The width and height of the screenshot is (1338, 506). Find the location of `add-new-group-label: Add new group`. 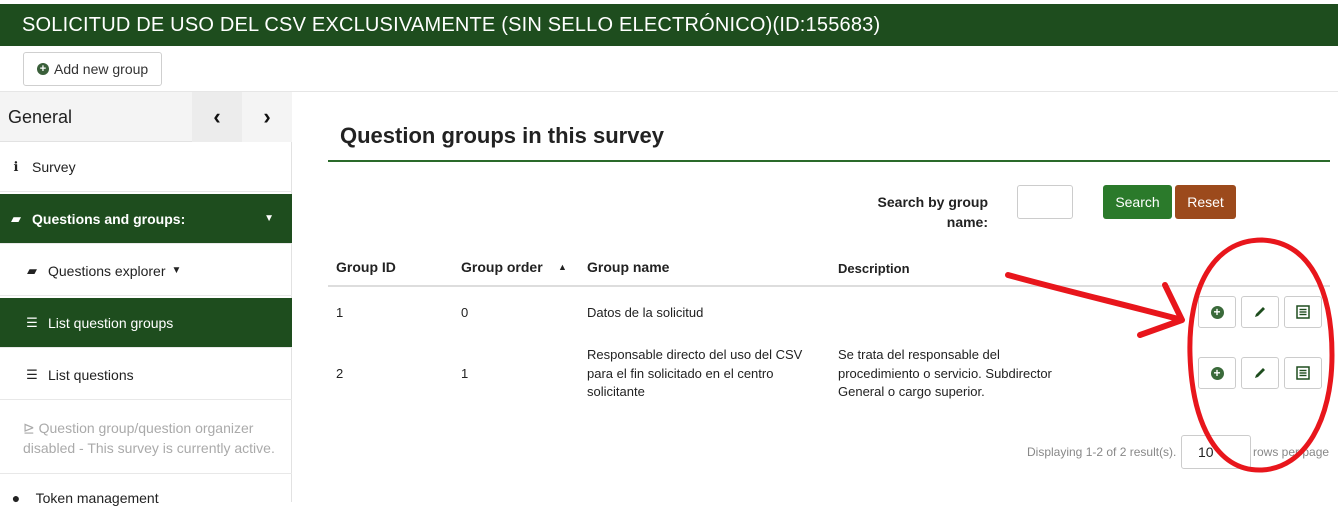

add-new-group-label: Add new group is located at coordinates (101, 69).